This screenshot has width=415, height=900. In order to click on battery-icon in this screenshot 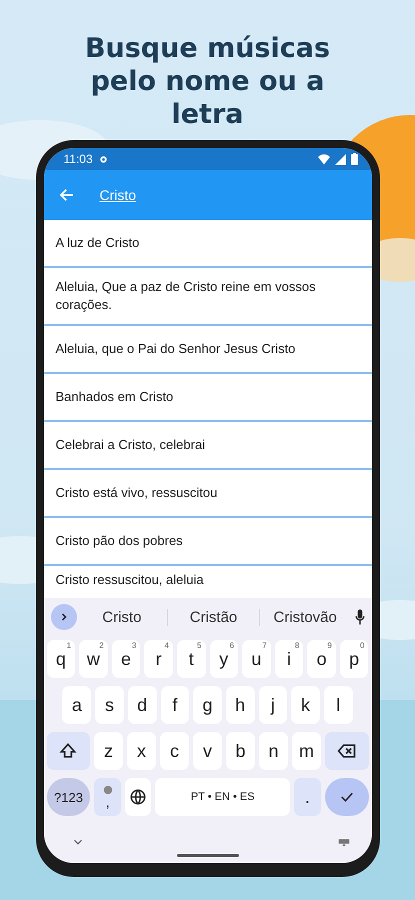, I will do `click(354, 159)`.